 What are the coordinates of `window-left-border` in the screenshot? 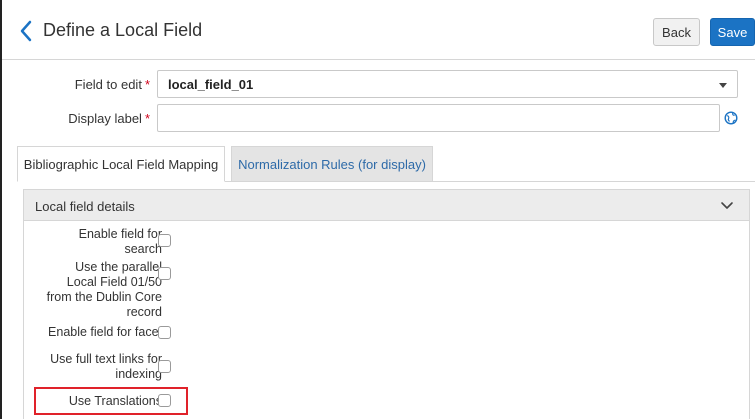 It's located at (1, 209).